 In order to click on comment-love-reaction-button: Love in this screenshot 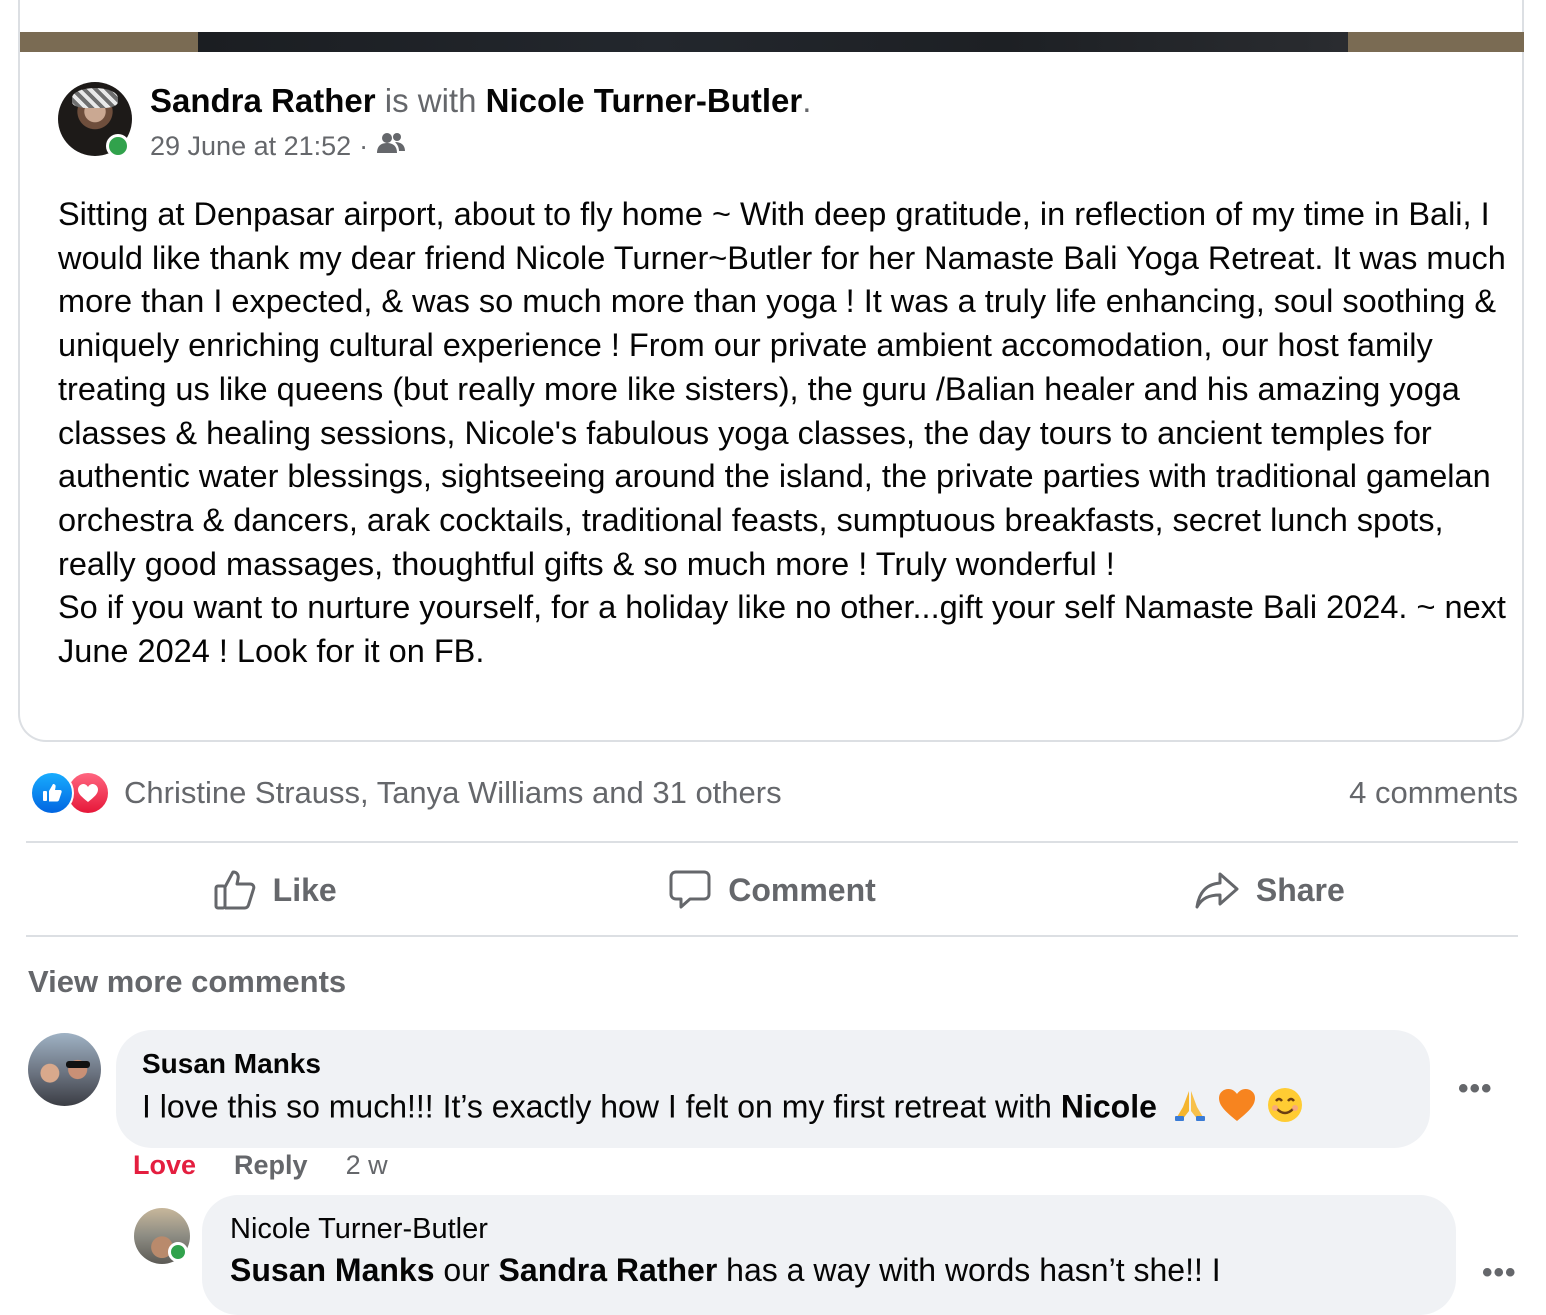, I will do `click(164, 1165)`.